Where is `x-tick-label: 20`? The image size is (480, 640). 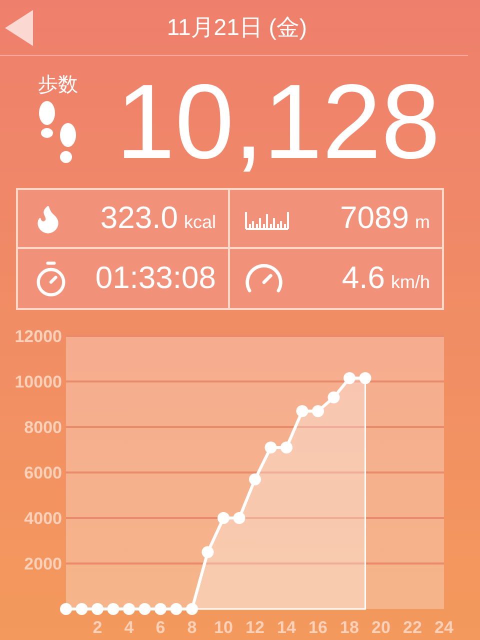
x-tick-label: 20 is located at coordinates (381, 627).